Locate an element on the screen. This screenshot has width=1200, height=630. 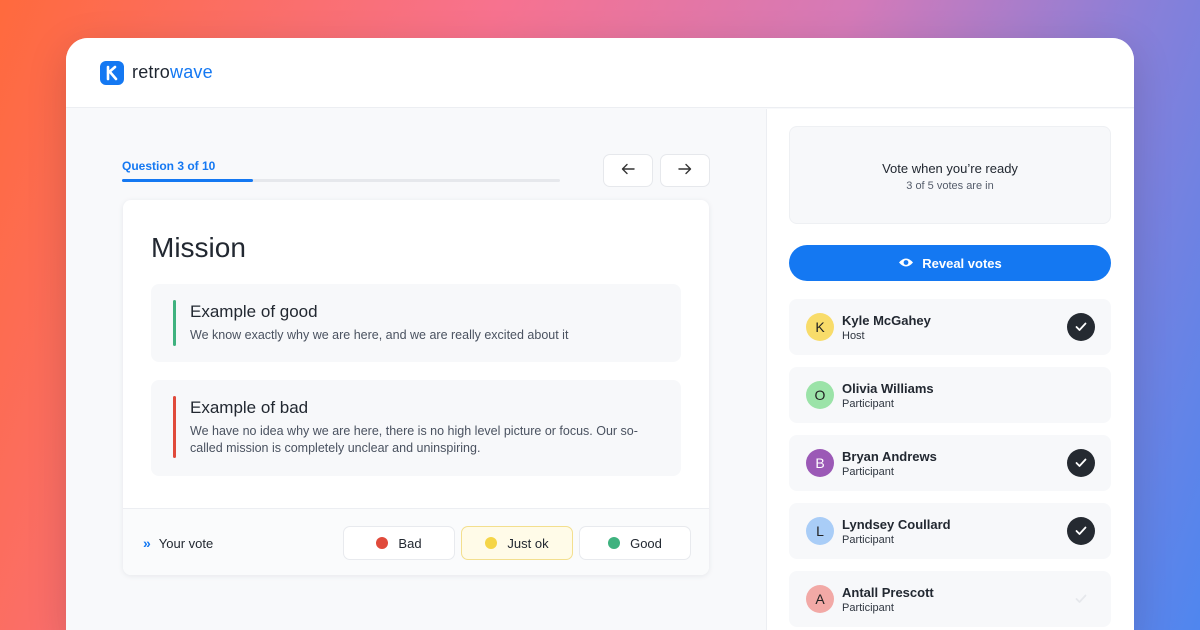
vote-row: » Your vote Bad Just ok Good is located at coordinates (416, 541).